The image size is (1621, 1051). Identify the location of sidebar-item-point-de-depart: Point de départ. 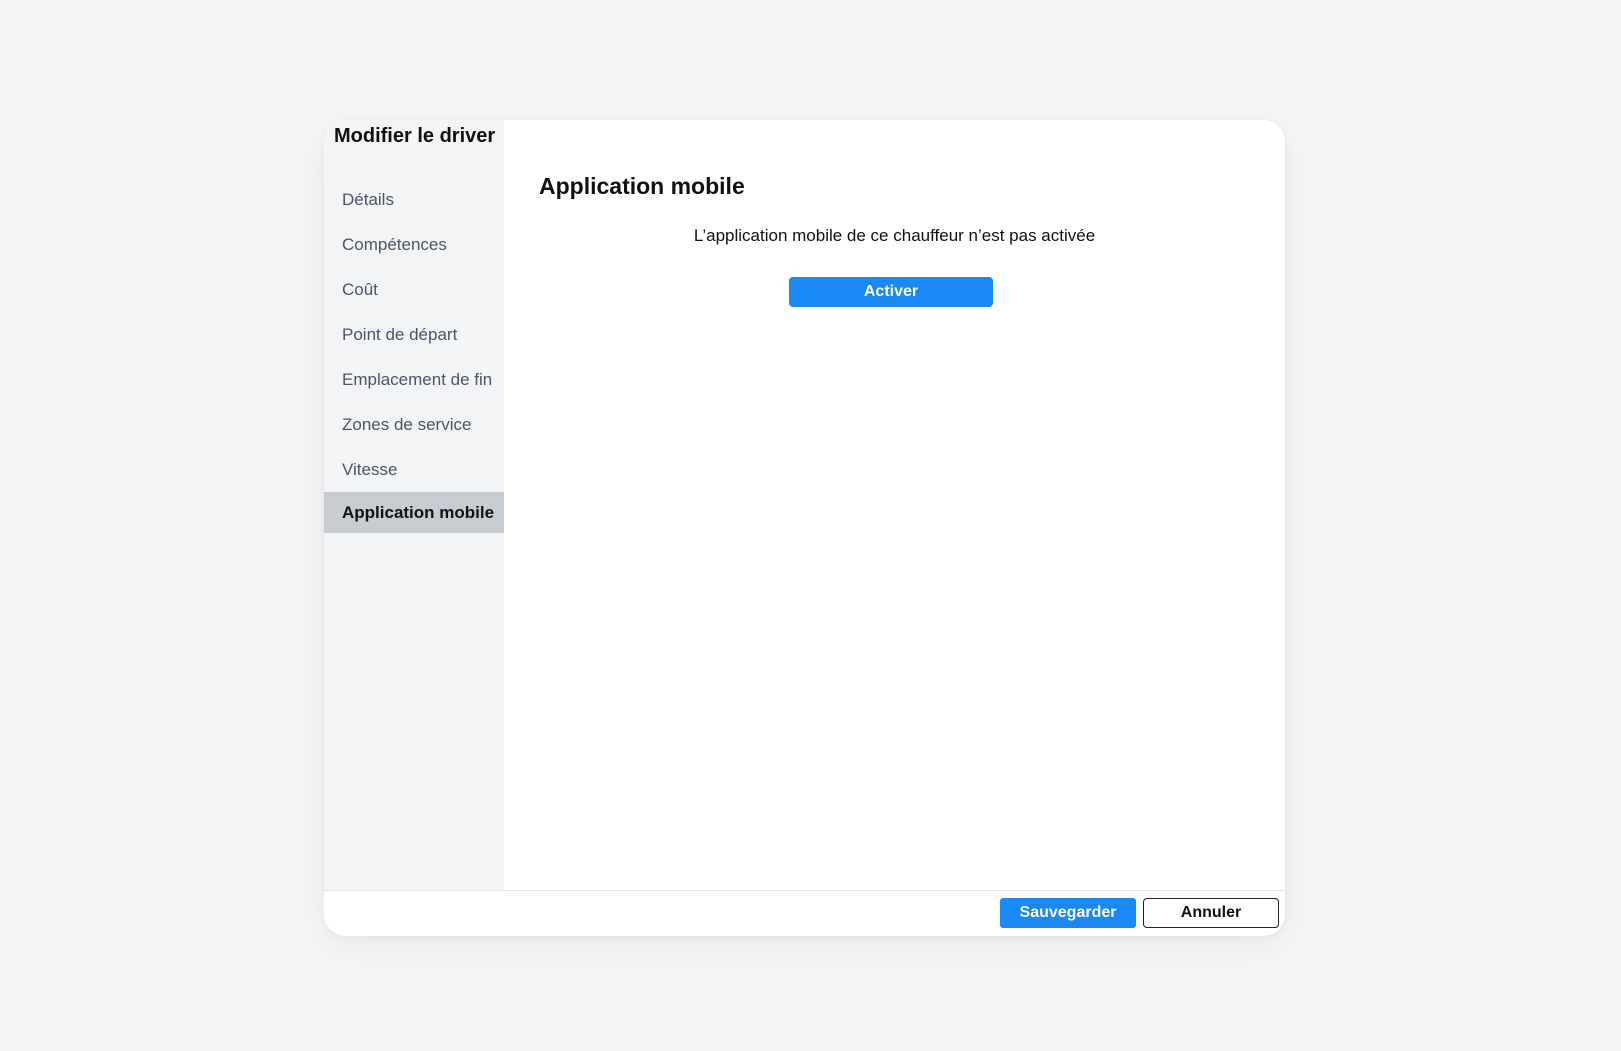
(414, 334).